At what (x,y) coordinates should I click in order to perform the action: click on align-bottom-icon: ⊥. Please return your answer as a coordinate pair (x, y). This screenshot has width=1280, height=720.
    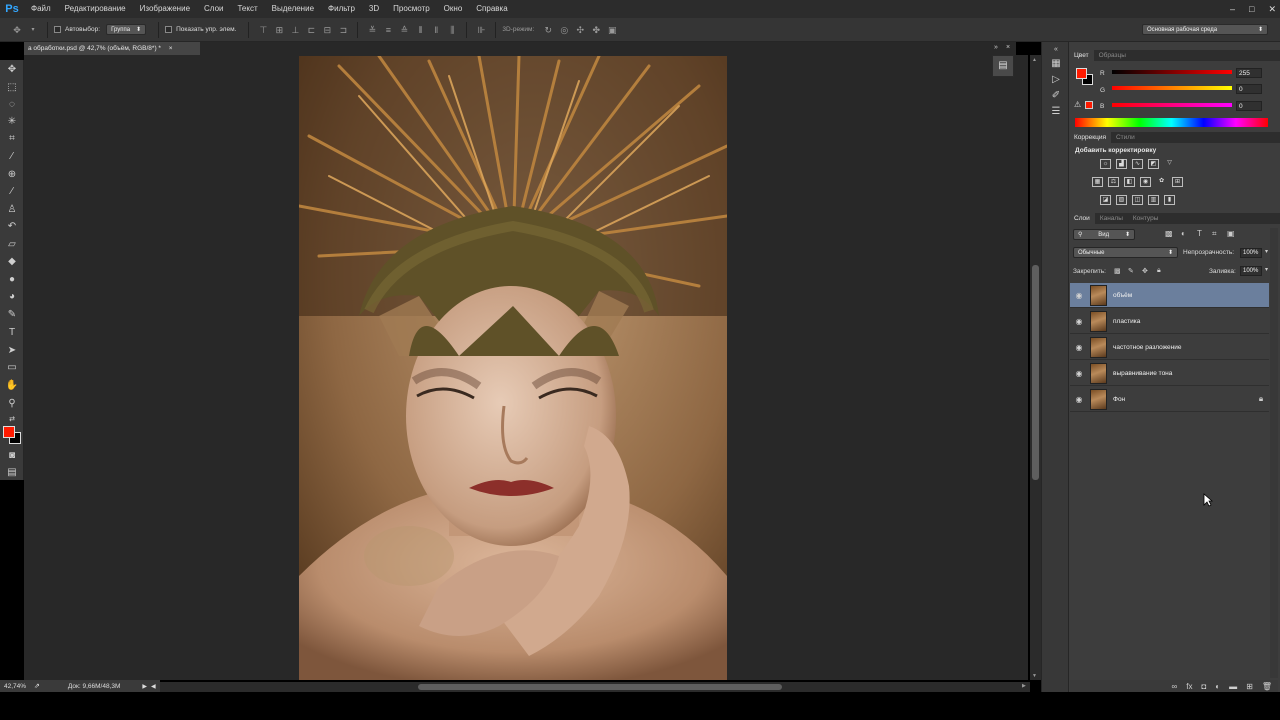
    Looking at the image, I should click on (295, 30).